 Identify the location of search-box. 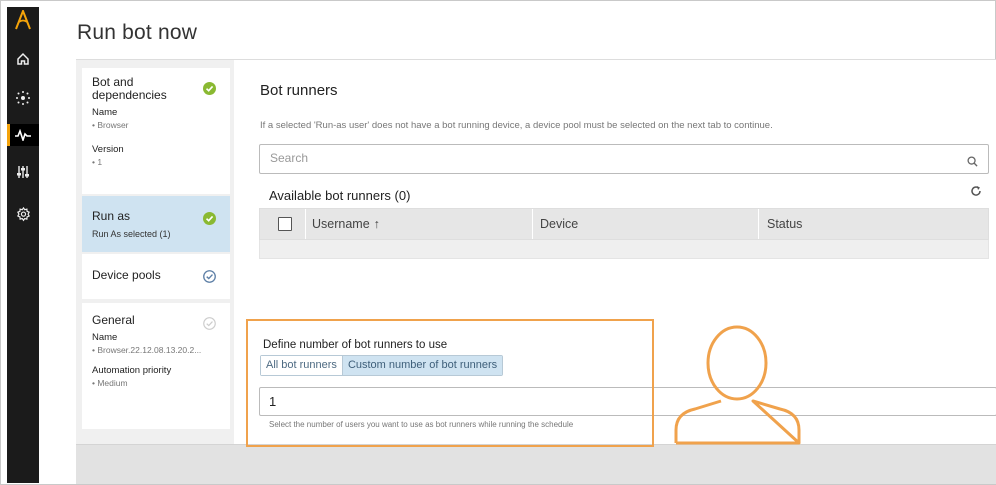
(624, 159).